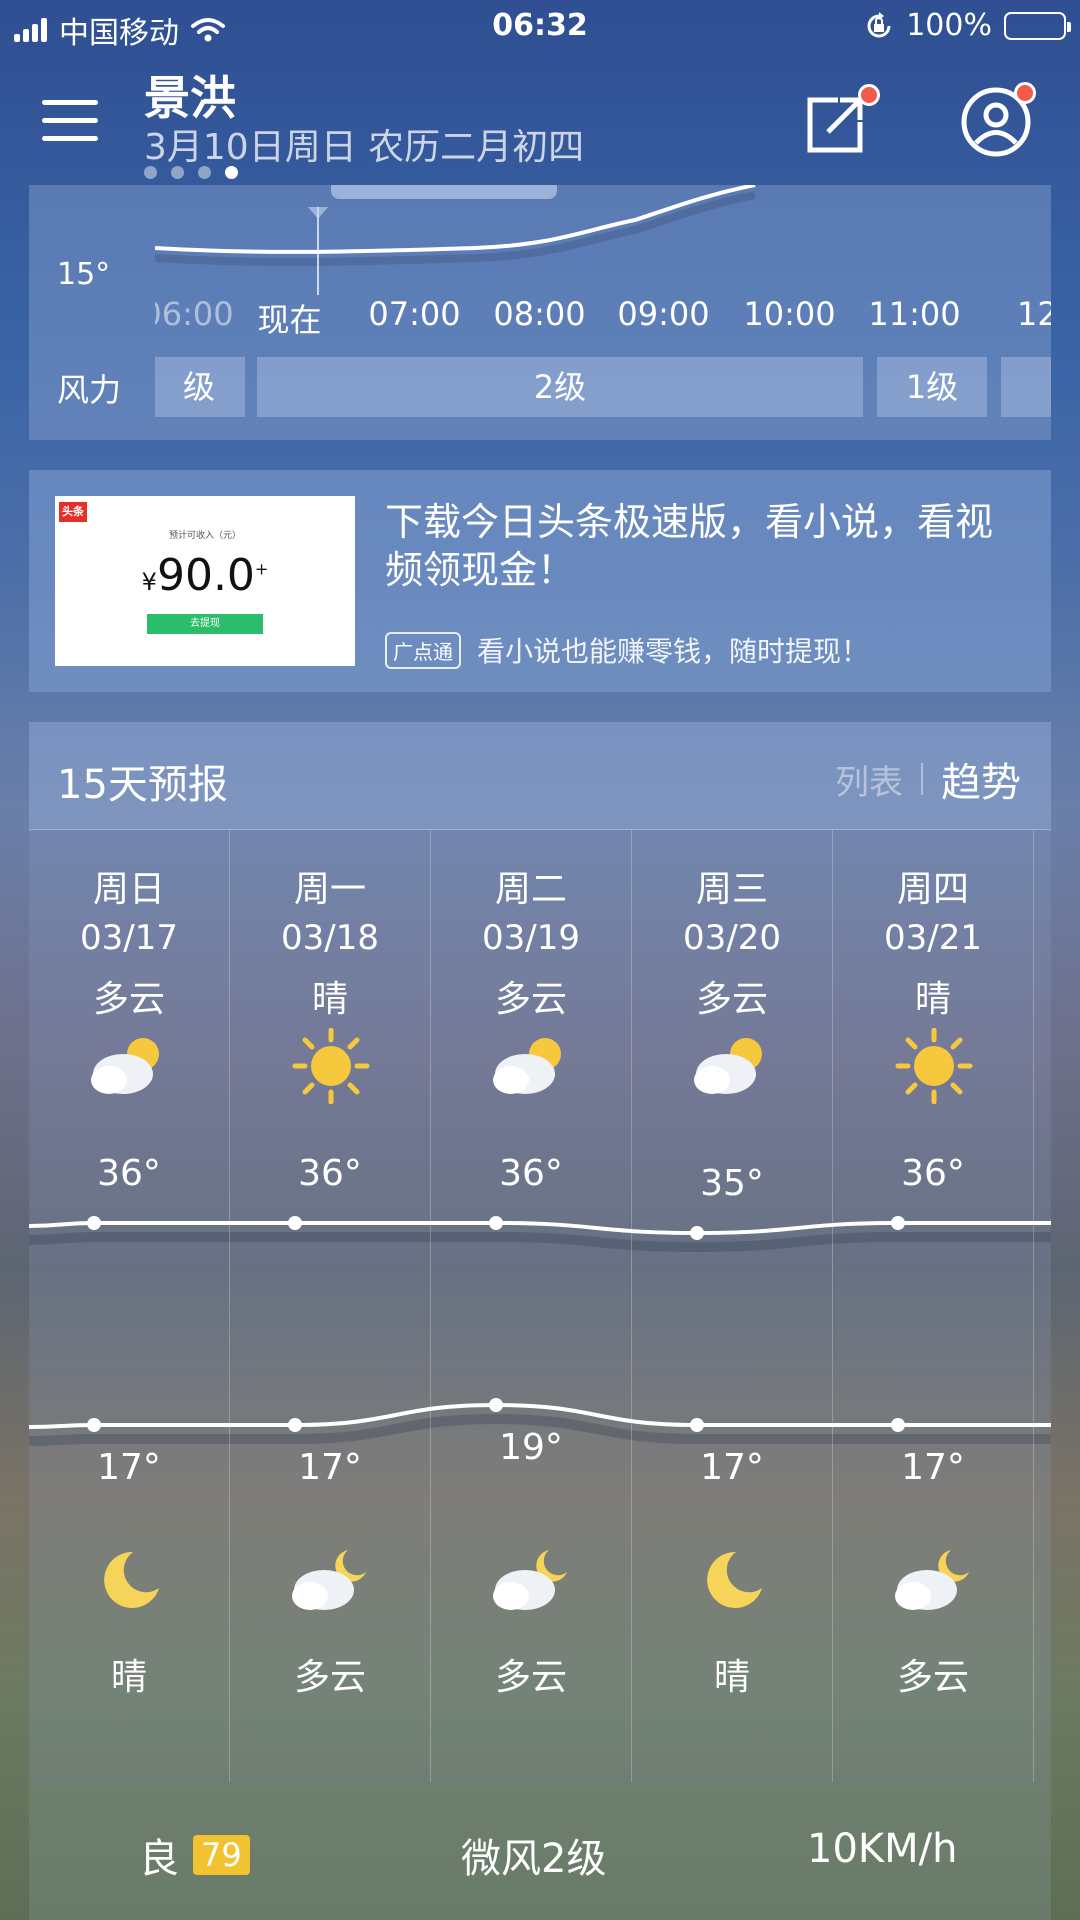 The height and width of the screenshot is (1920, 1080). Describe the element at coordinates (534, 1859) in the screenshot. I see `wind-level: 微风2级` at that location.